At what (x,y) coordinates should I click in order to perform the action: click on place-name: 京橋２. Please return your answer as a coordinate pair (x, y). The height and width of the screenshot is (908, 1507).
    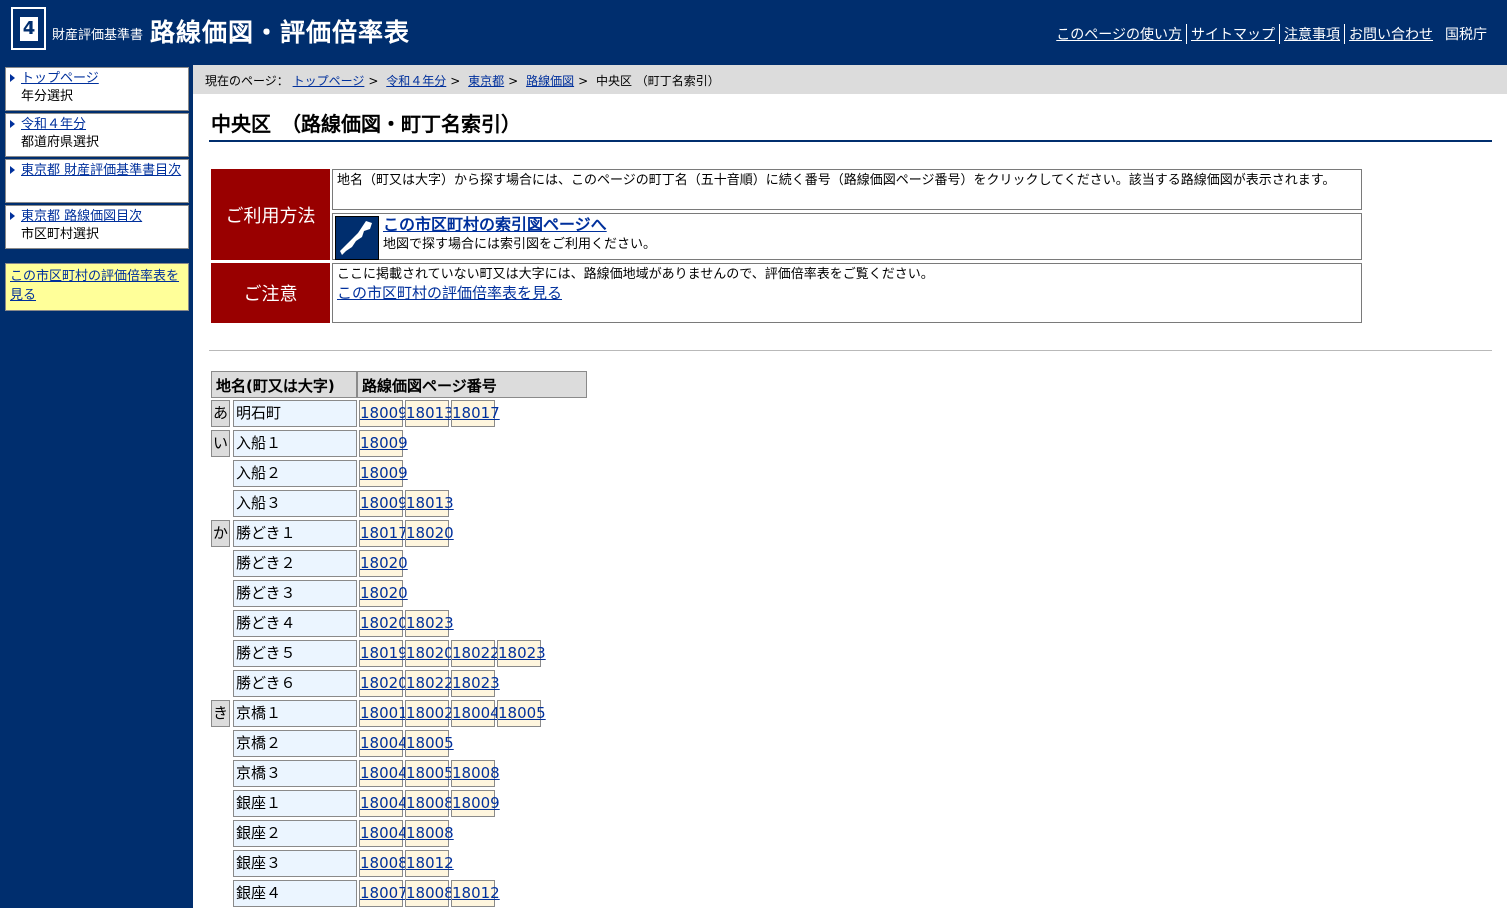
    Looking at the image, I should click on (295, 743).